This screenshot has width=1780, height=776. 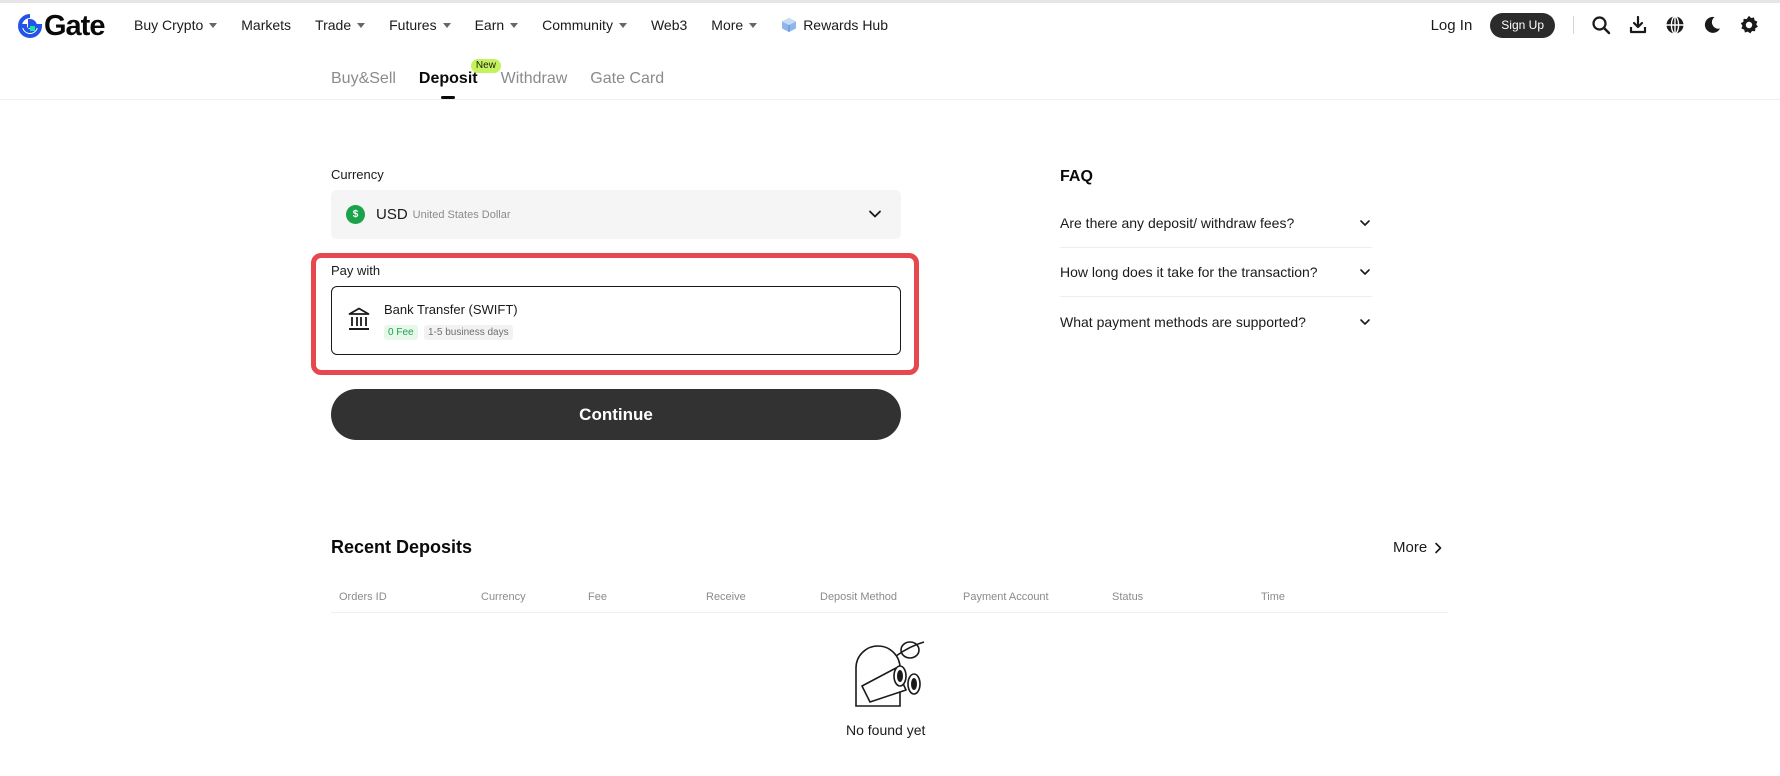 What do you see at coordinates (74, 26) in the screenshot?
I see `logo-text: Gate` at bounding box center [74, 26].